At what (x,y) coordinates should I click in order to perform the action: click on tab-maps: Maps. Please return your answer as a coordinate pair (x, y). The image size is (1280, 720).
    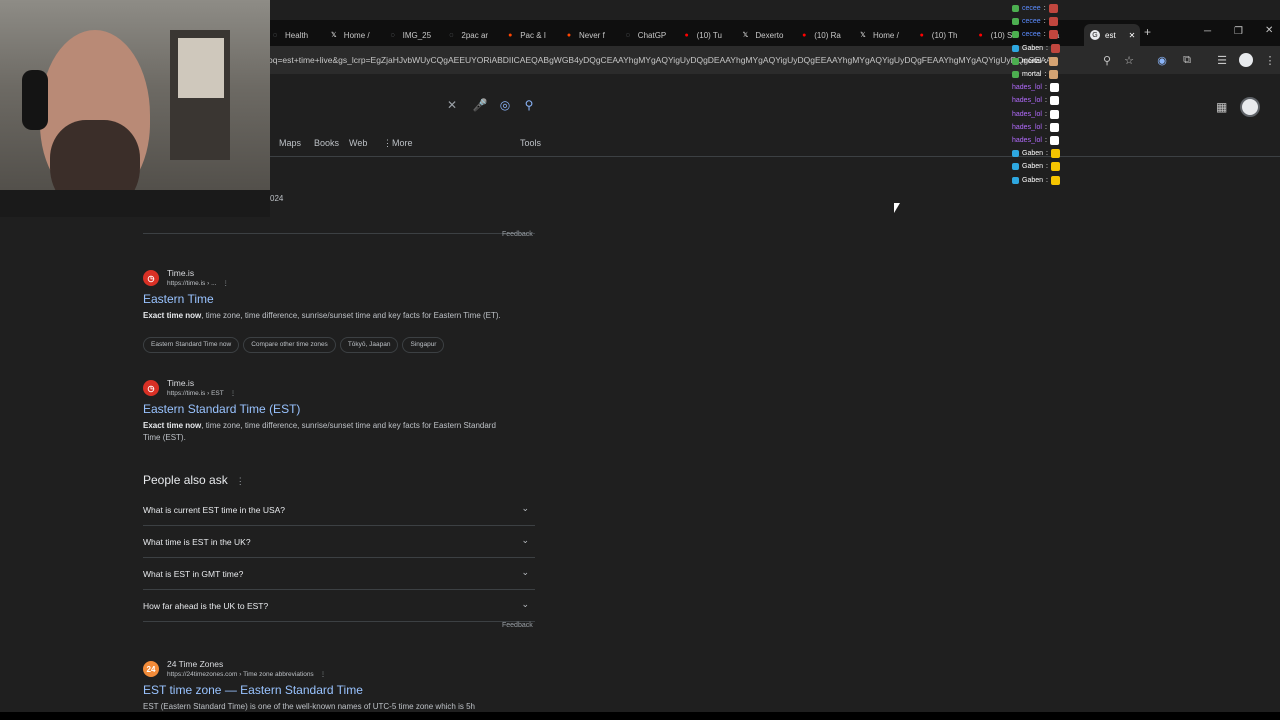
    Looking at the image, I should click on (290, 143).